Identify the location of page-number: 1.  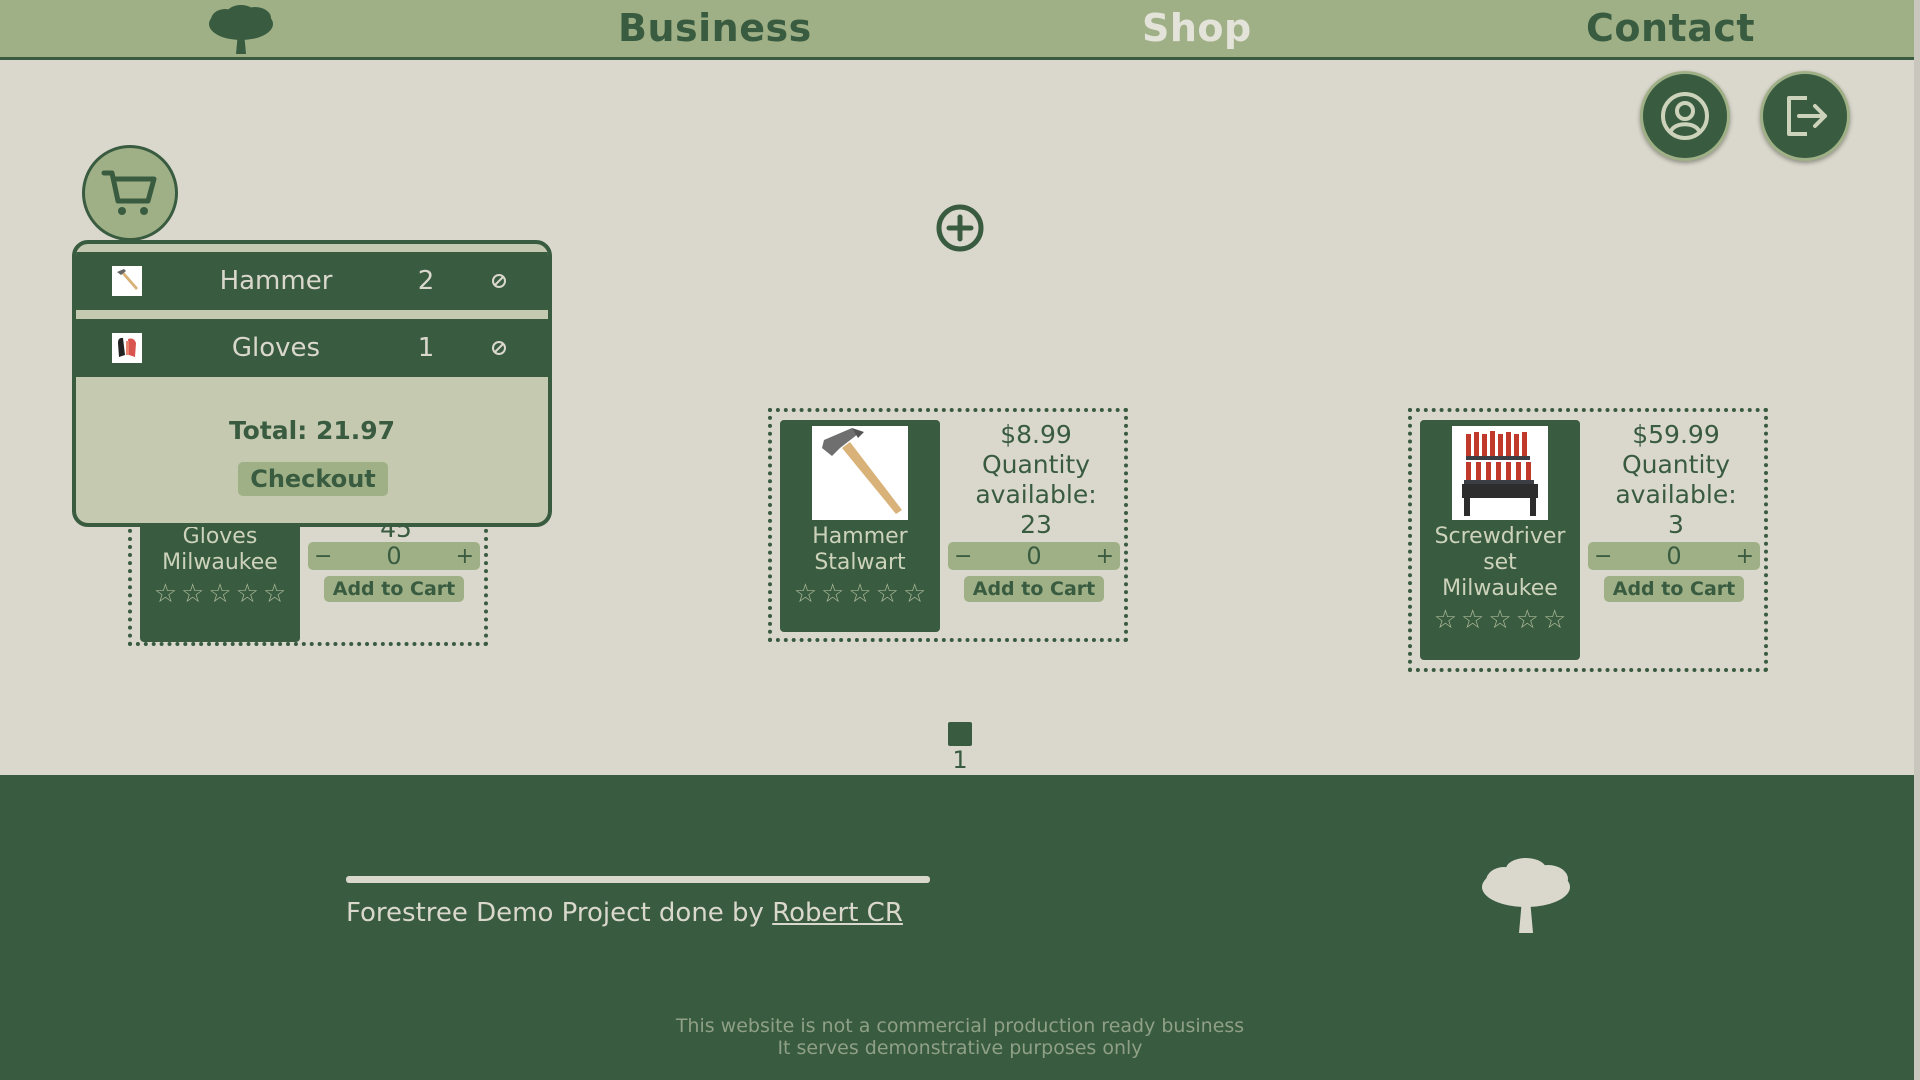
(960, 760).